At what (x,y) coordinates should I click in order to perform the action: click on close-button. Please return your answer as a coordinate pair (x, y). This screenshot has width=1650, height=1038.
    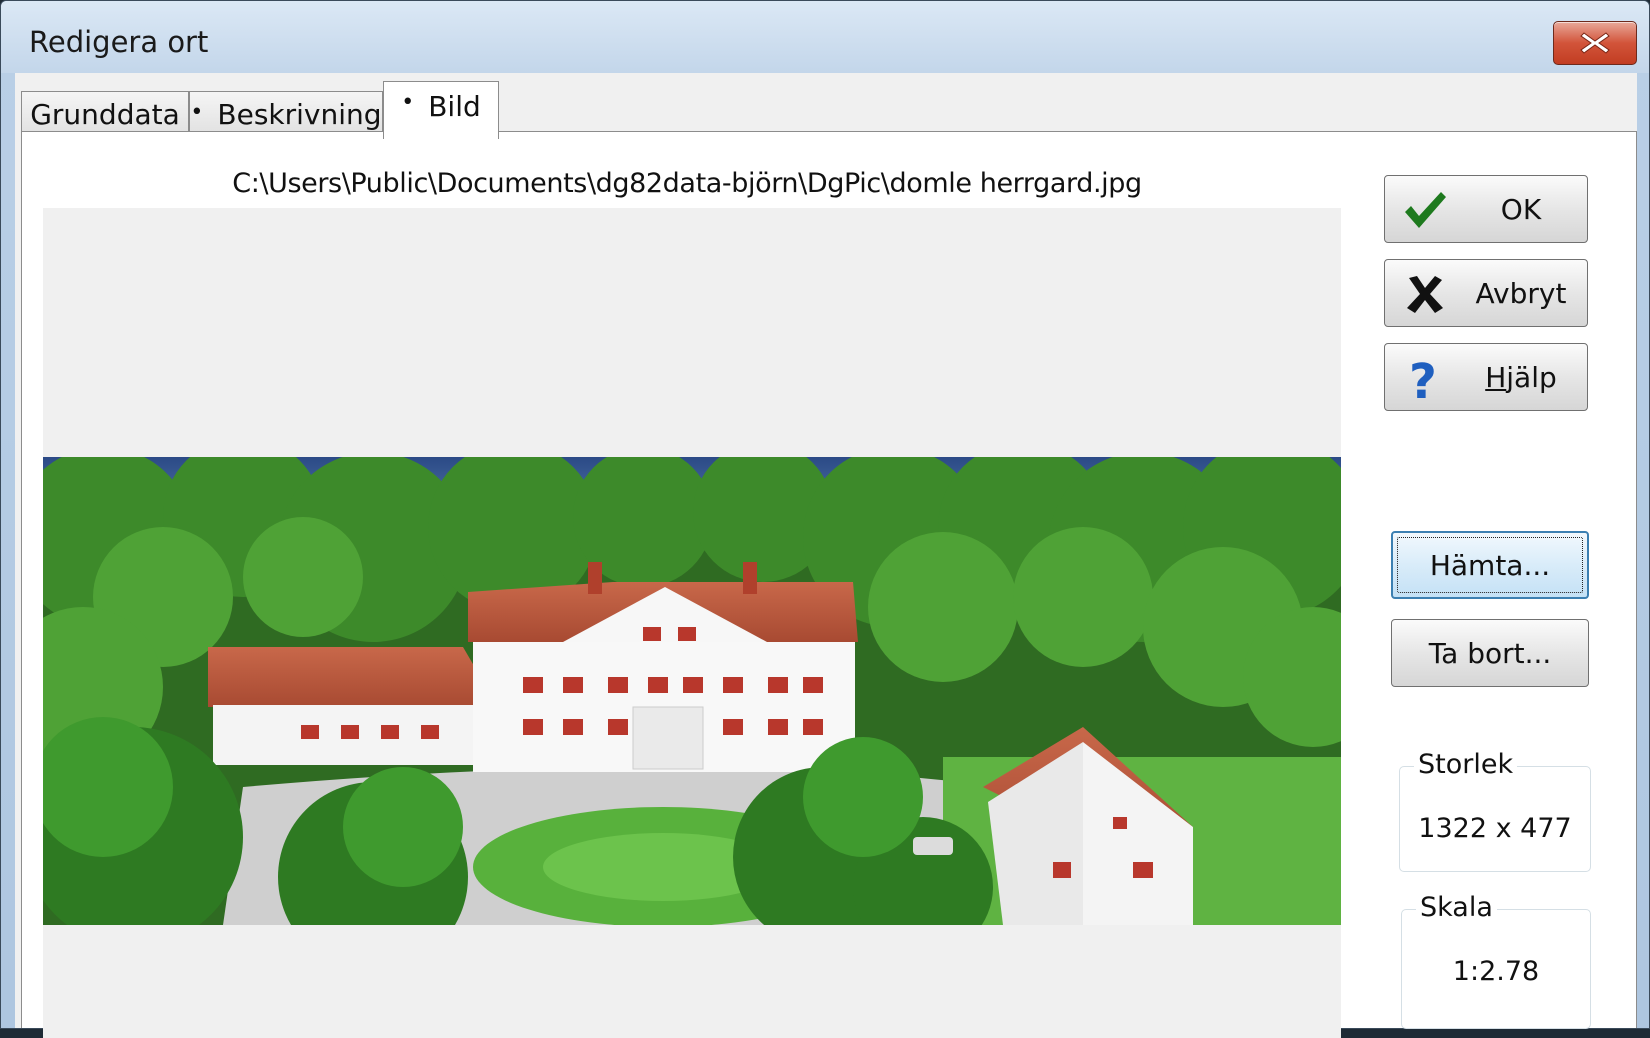
    Looking at the image, I should click on (1595, 43).